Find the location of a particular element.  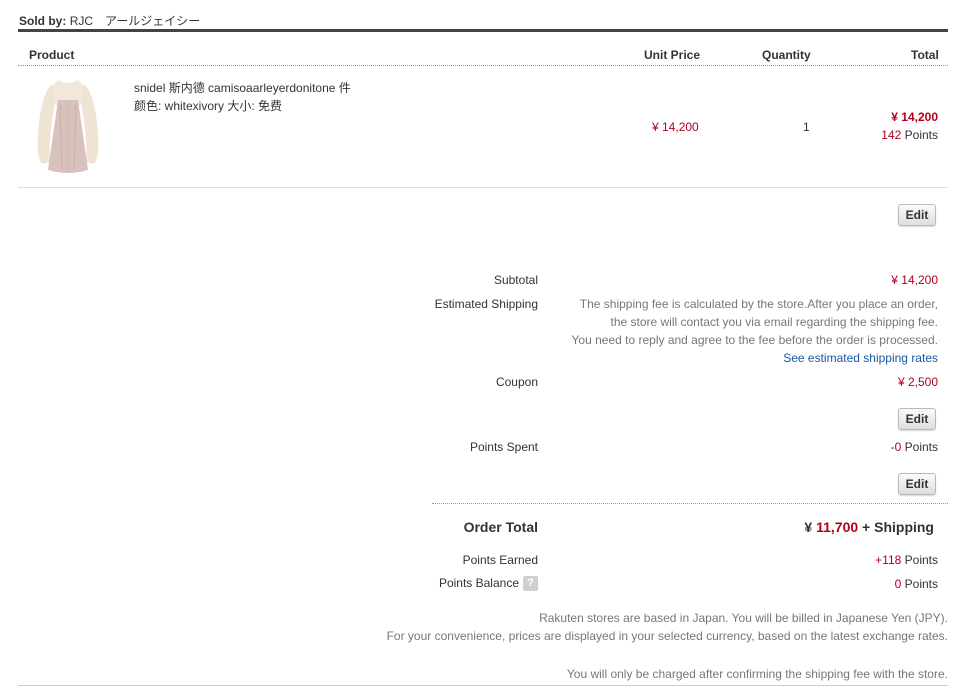

seller-prefix: Sold by: is located at coordinates (43, 21).